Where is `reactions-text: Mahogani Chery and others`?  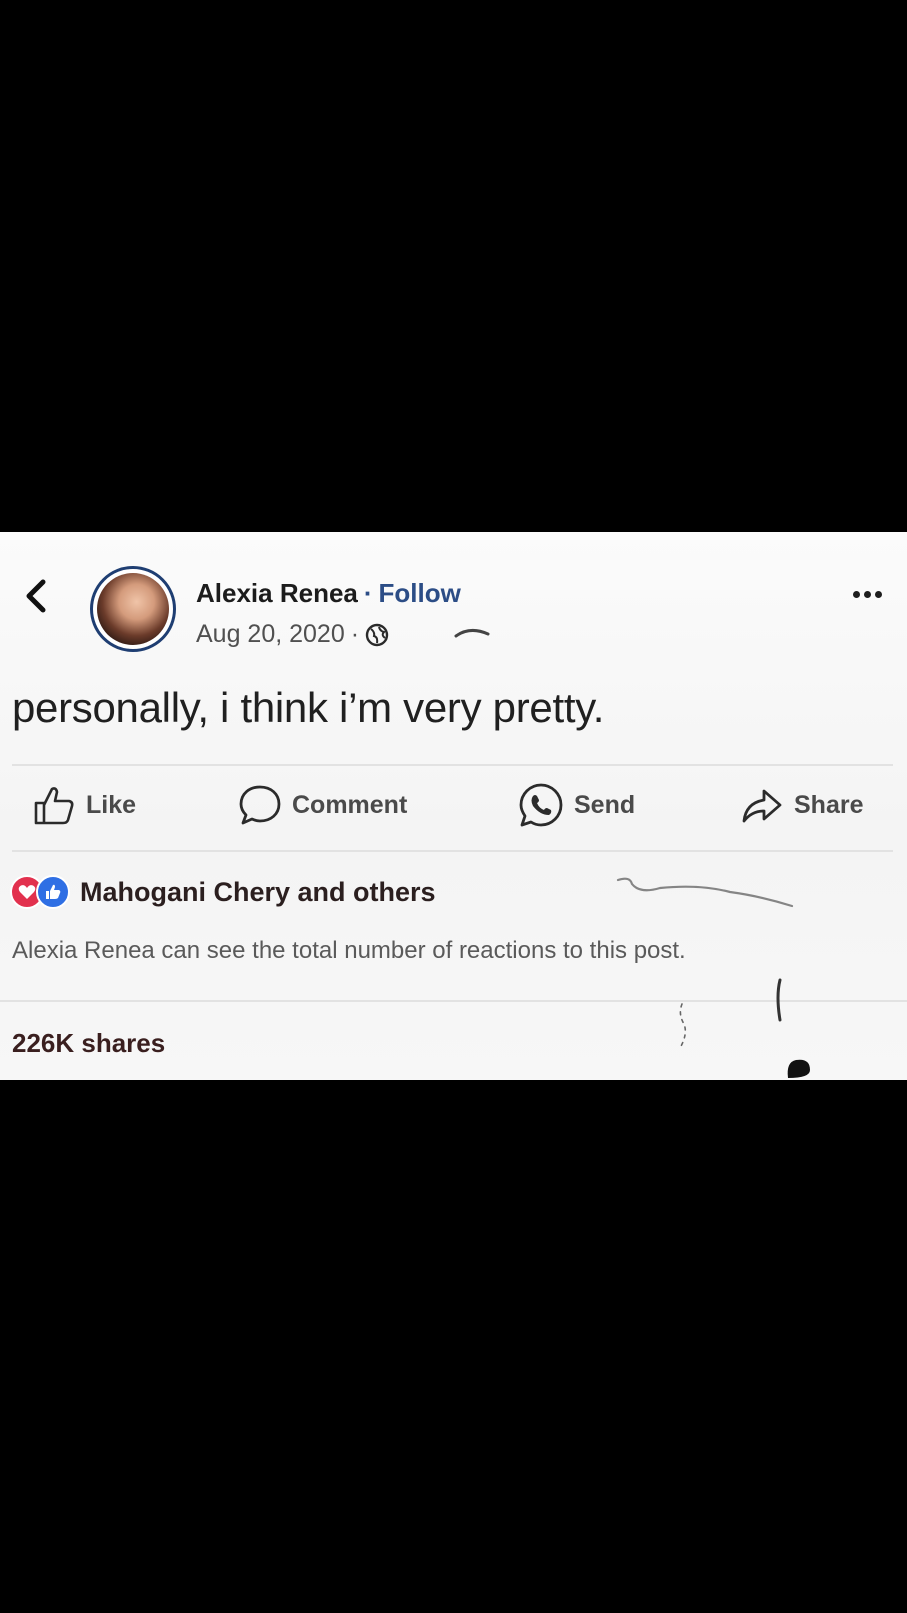 reactions-text: Mahogani Chery and others is located at coordinates (258, 891).